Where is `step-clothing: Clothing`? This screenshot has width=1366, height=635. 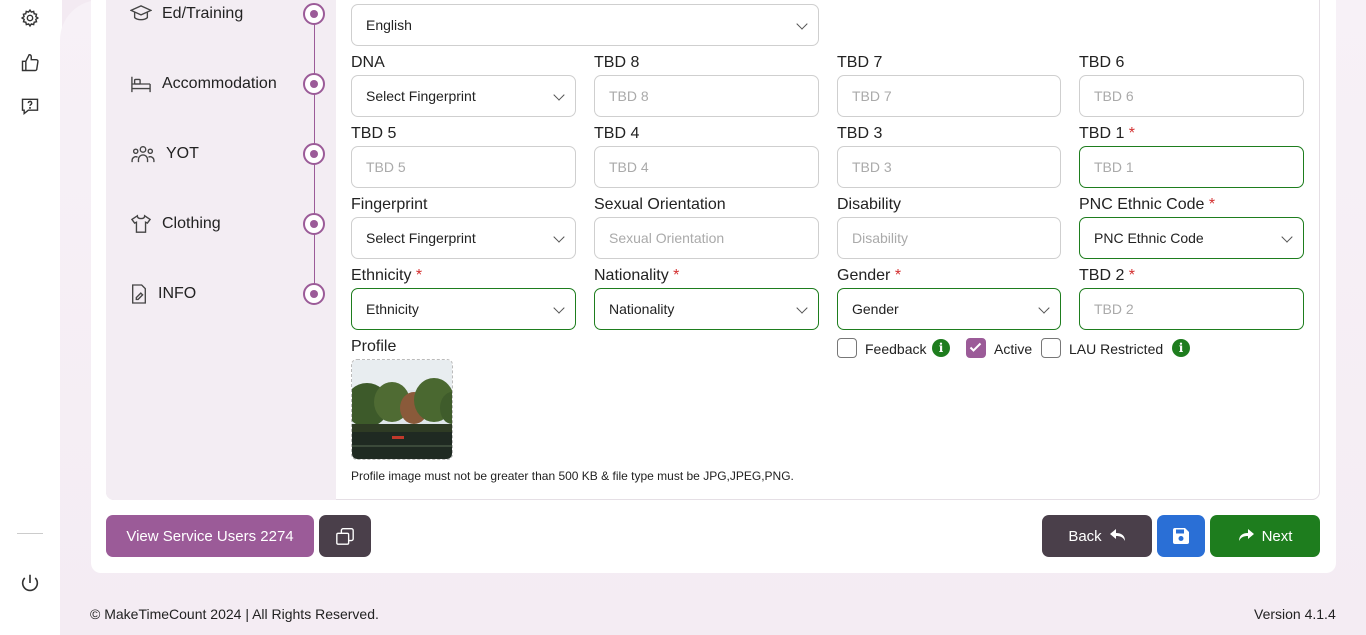 step-clothing: Clothing is located at coordinates (175, 224).